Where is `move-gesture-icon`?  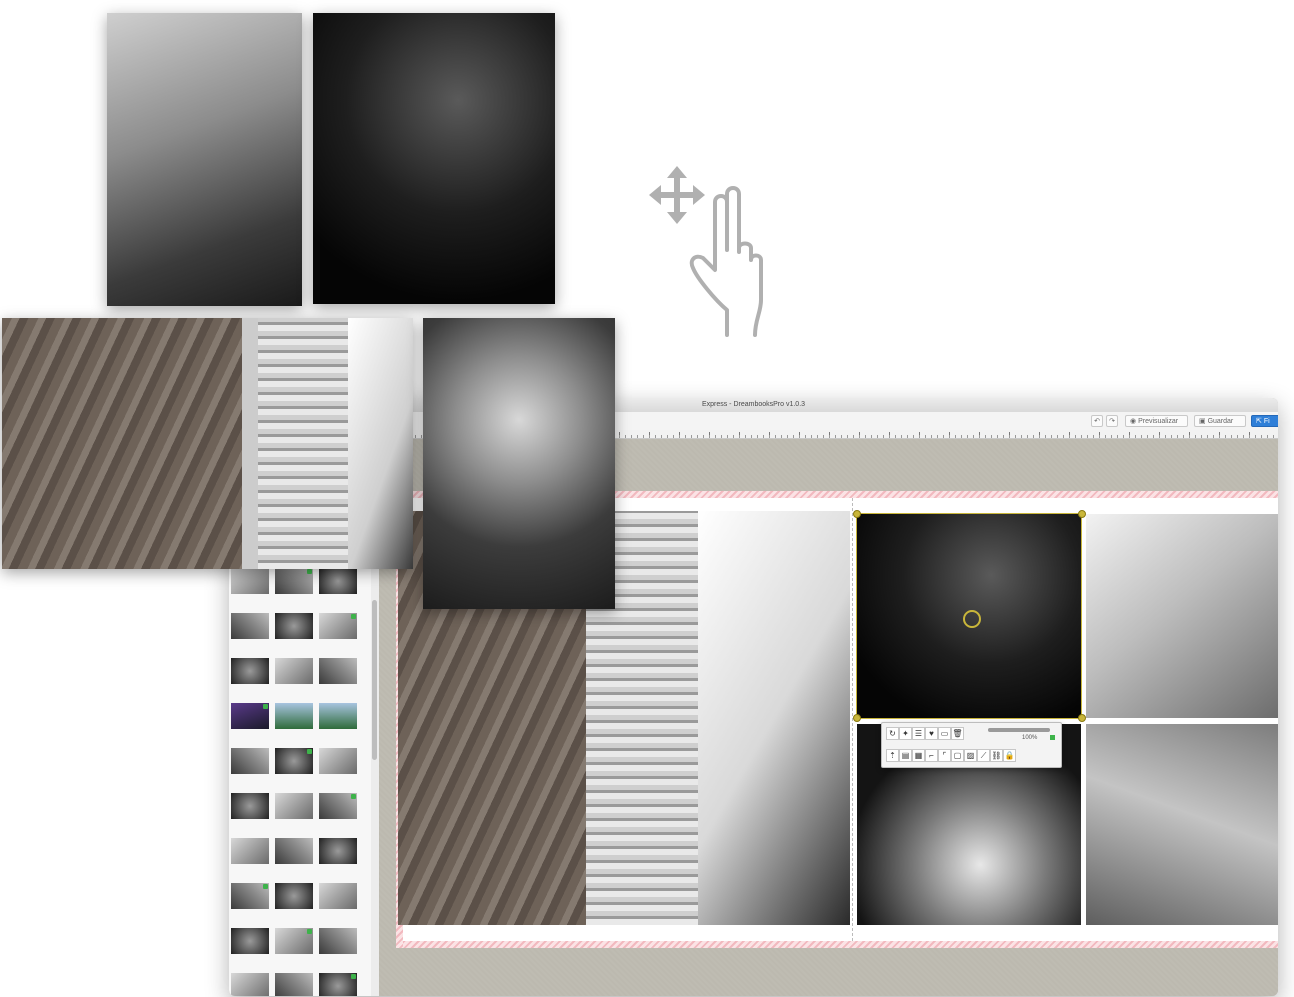 move-gesture-icon is located at coordinates (706, 251).